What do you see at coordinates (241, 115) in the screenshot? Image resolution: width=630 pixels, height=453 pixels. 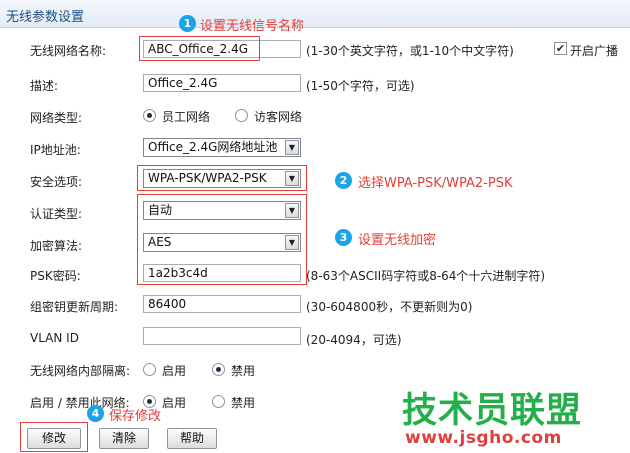 I see `radio-guest-network` at bounding box center [241, 115].